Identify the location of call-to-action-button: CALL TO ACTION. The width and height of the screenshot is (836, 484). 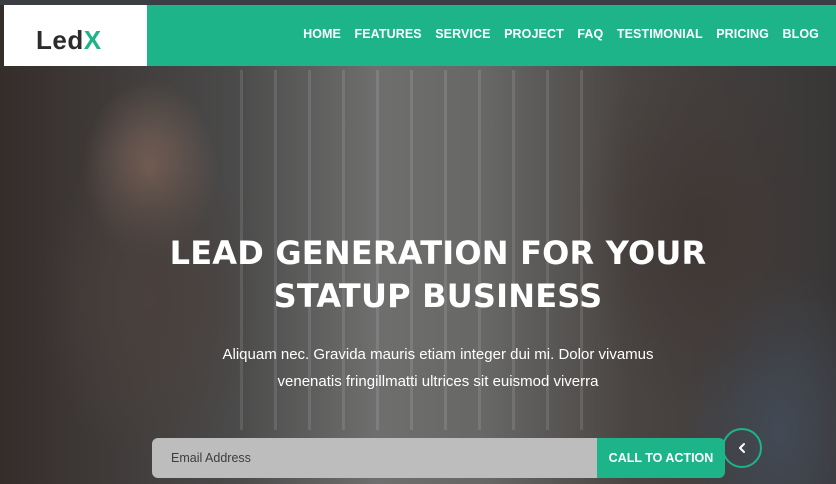
(661, 458).